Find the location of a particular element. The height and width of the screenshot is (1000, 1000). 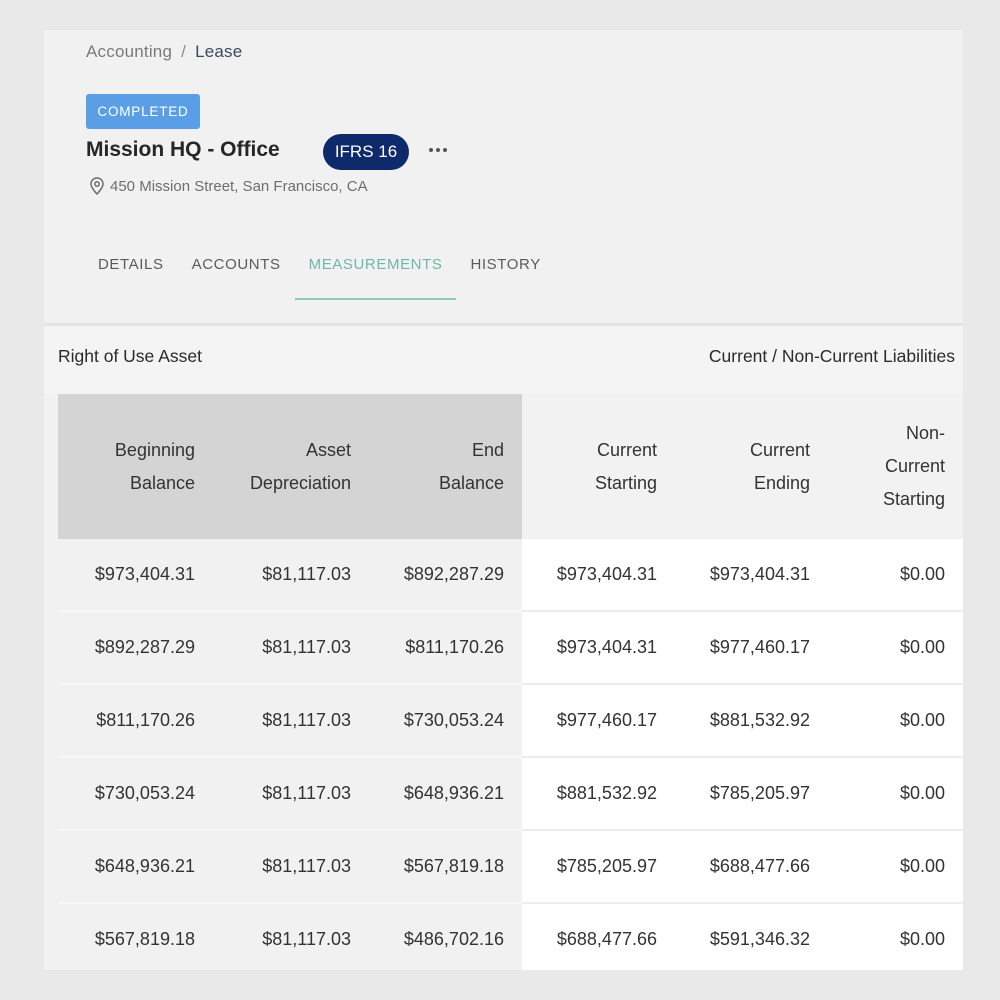

page-title: Mission HQ - Office is located at coordinates (183, 150).